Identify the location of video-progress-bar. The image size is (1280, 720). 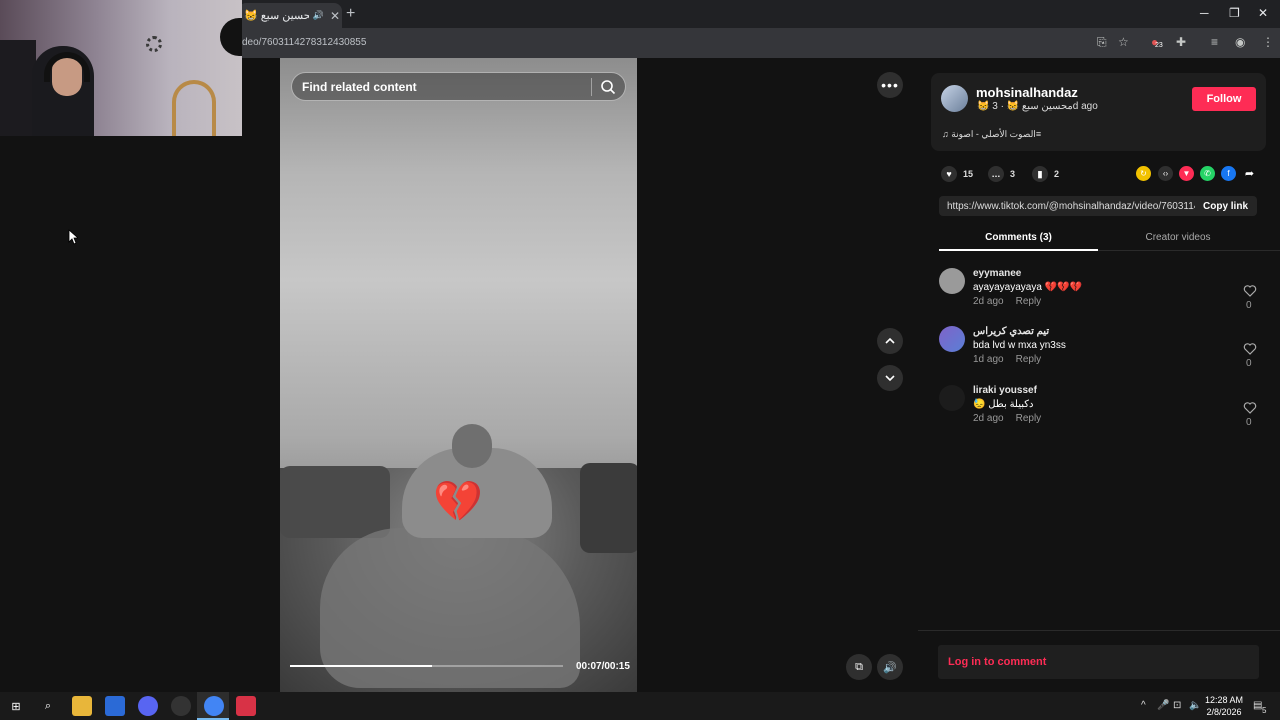
(426, 666).